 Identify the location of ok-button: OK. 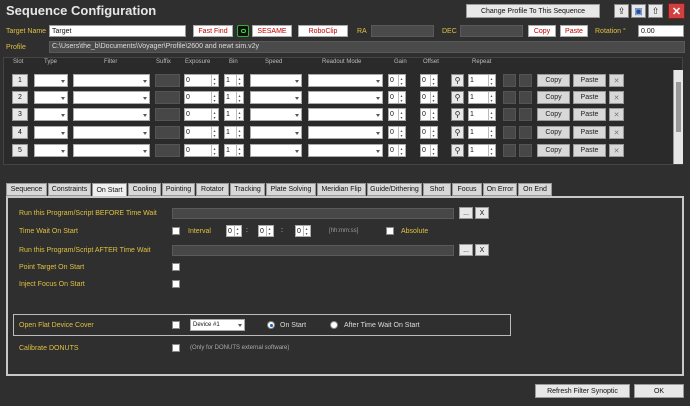
(659, 391).